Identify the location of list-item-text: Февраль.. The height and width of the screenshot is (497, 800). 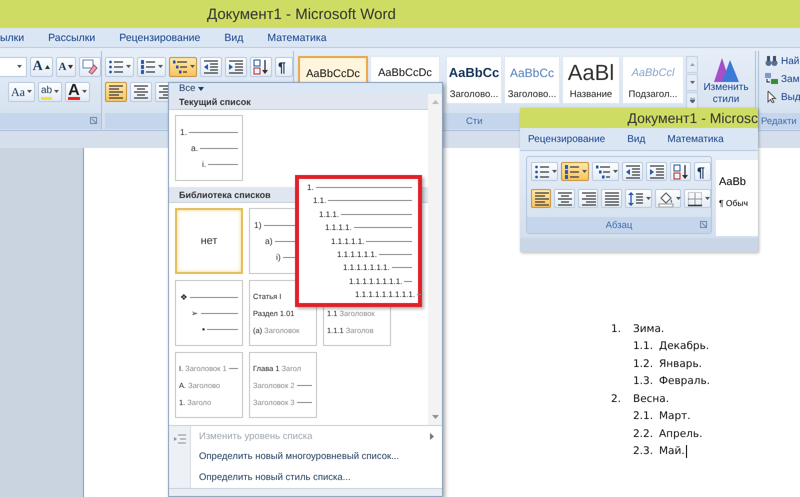
(684, 381).